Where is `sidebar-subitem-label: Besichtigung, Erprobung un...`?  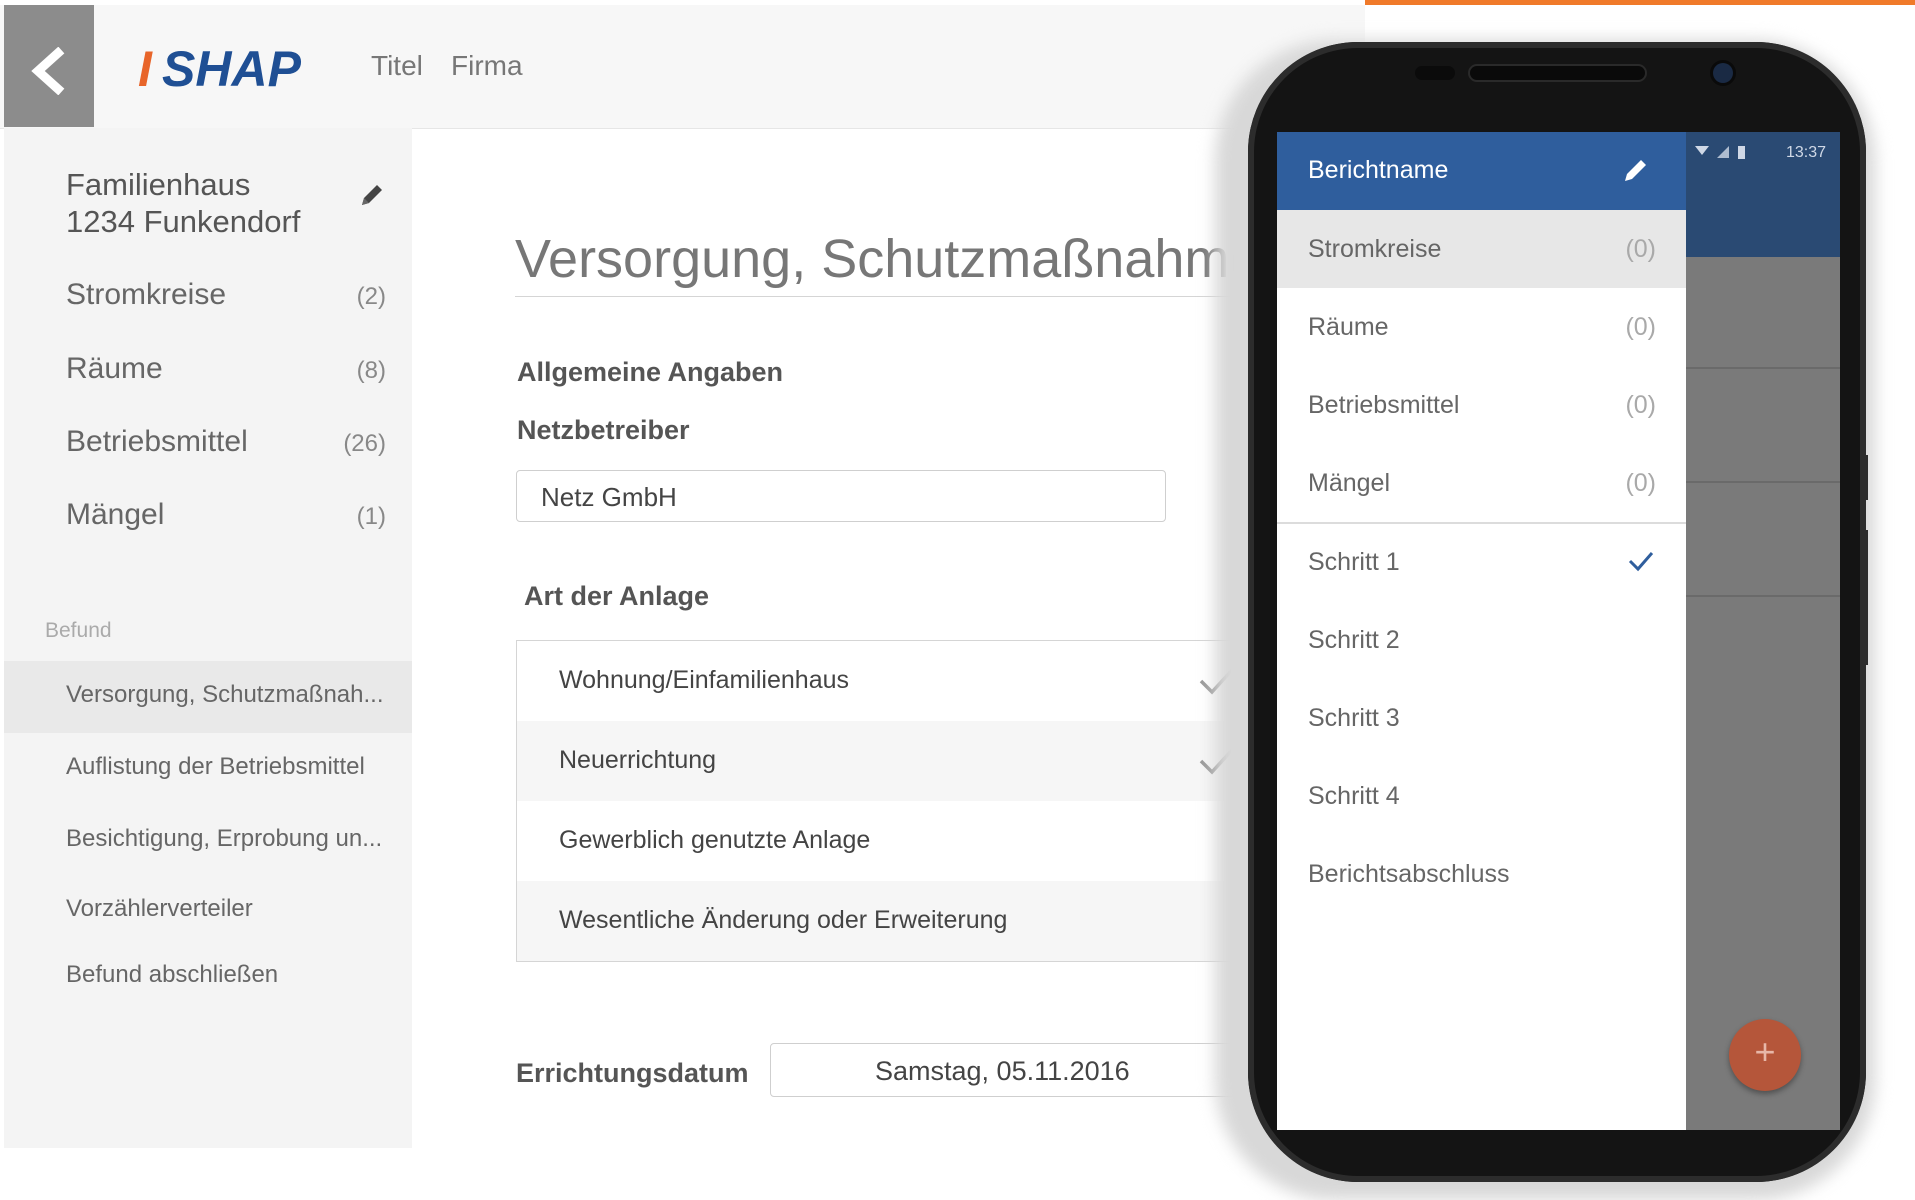 sidebar-subitem-label: Besichtigung, Erprobung un... is located at coordinates (224, 838).